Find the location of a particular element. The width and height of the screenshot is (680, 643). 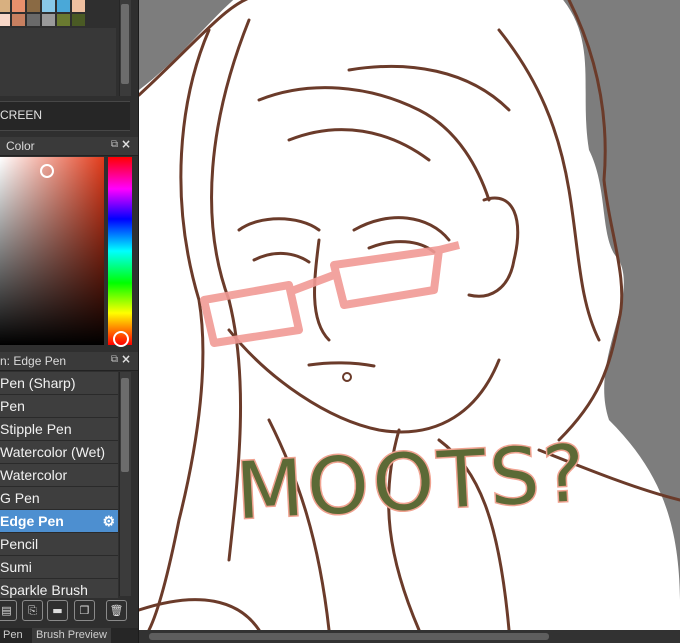

brush-panel-header: n: Edge Pen ⧉ × is located at coordinates (69, 361).